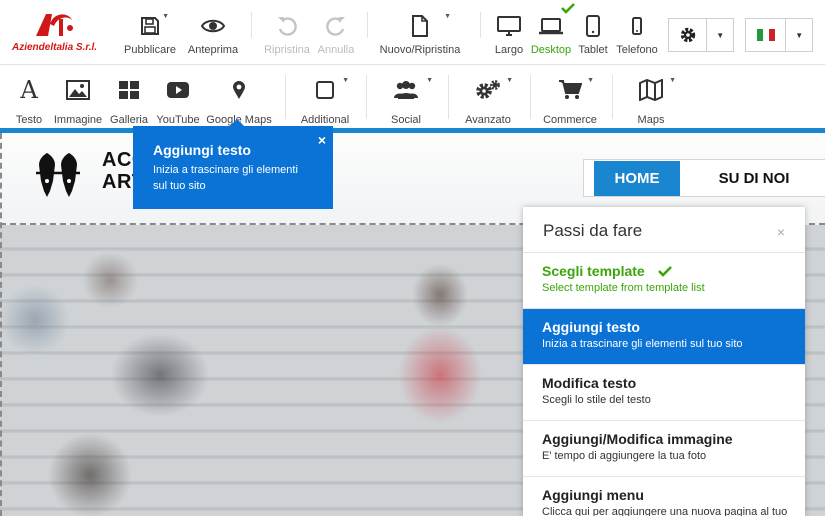 This screenshot has width=825, height=516. I want to click on step-title: Scegli template, so click(673, 271).